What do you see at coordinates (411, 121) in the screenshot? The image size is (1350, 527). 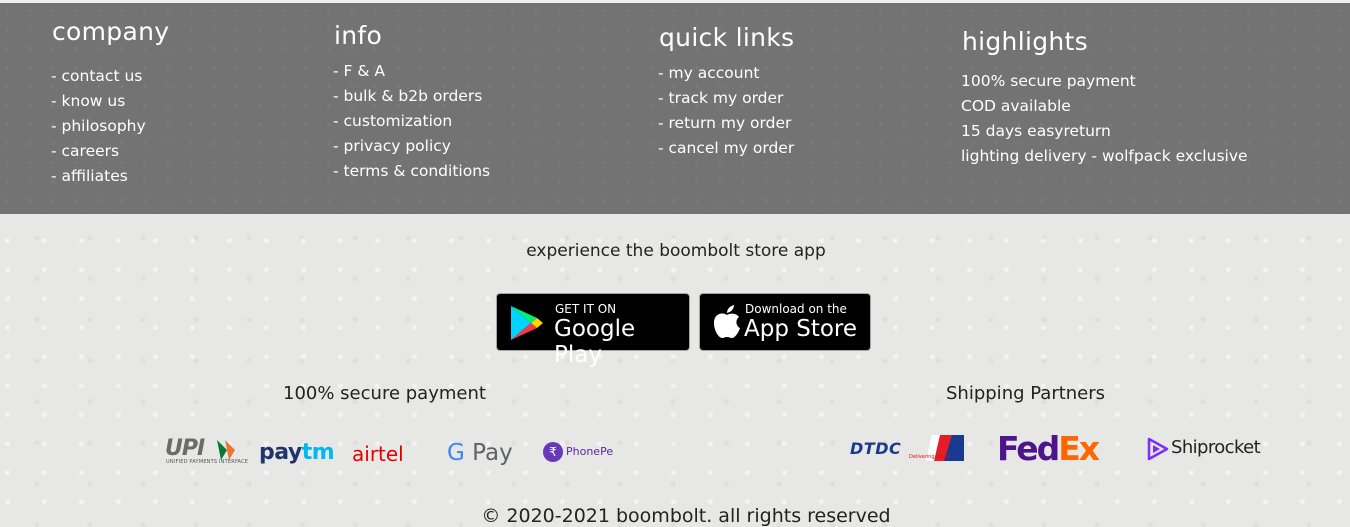 I see `link-customization: - customization` at bounding box center [411, 121].